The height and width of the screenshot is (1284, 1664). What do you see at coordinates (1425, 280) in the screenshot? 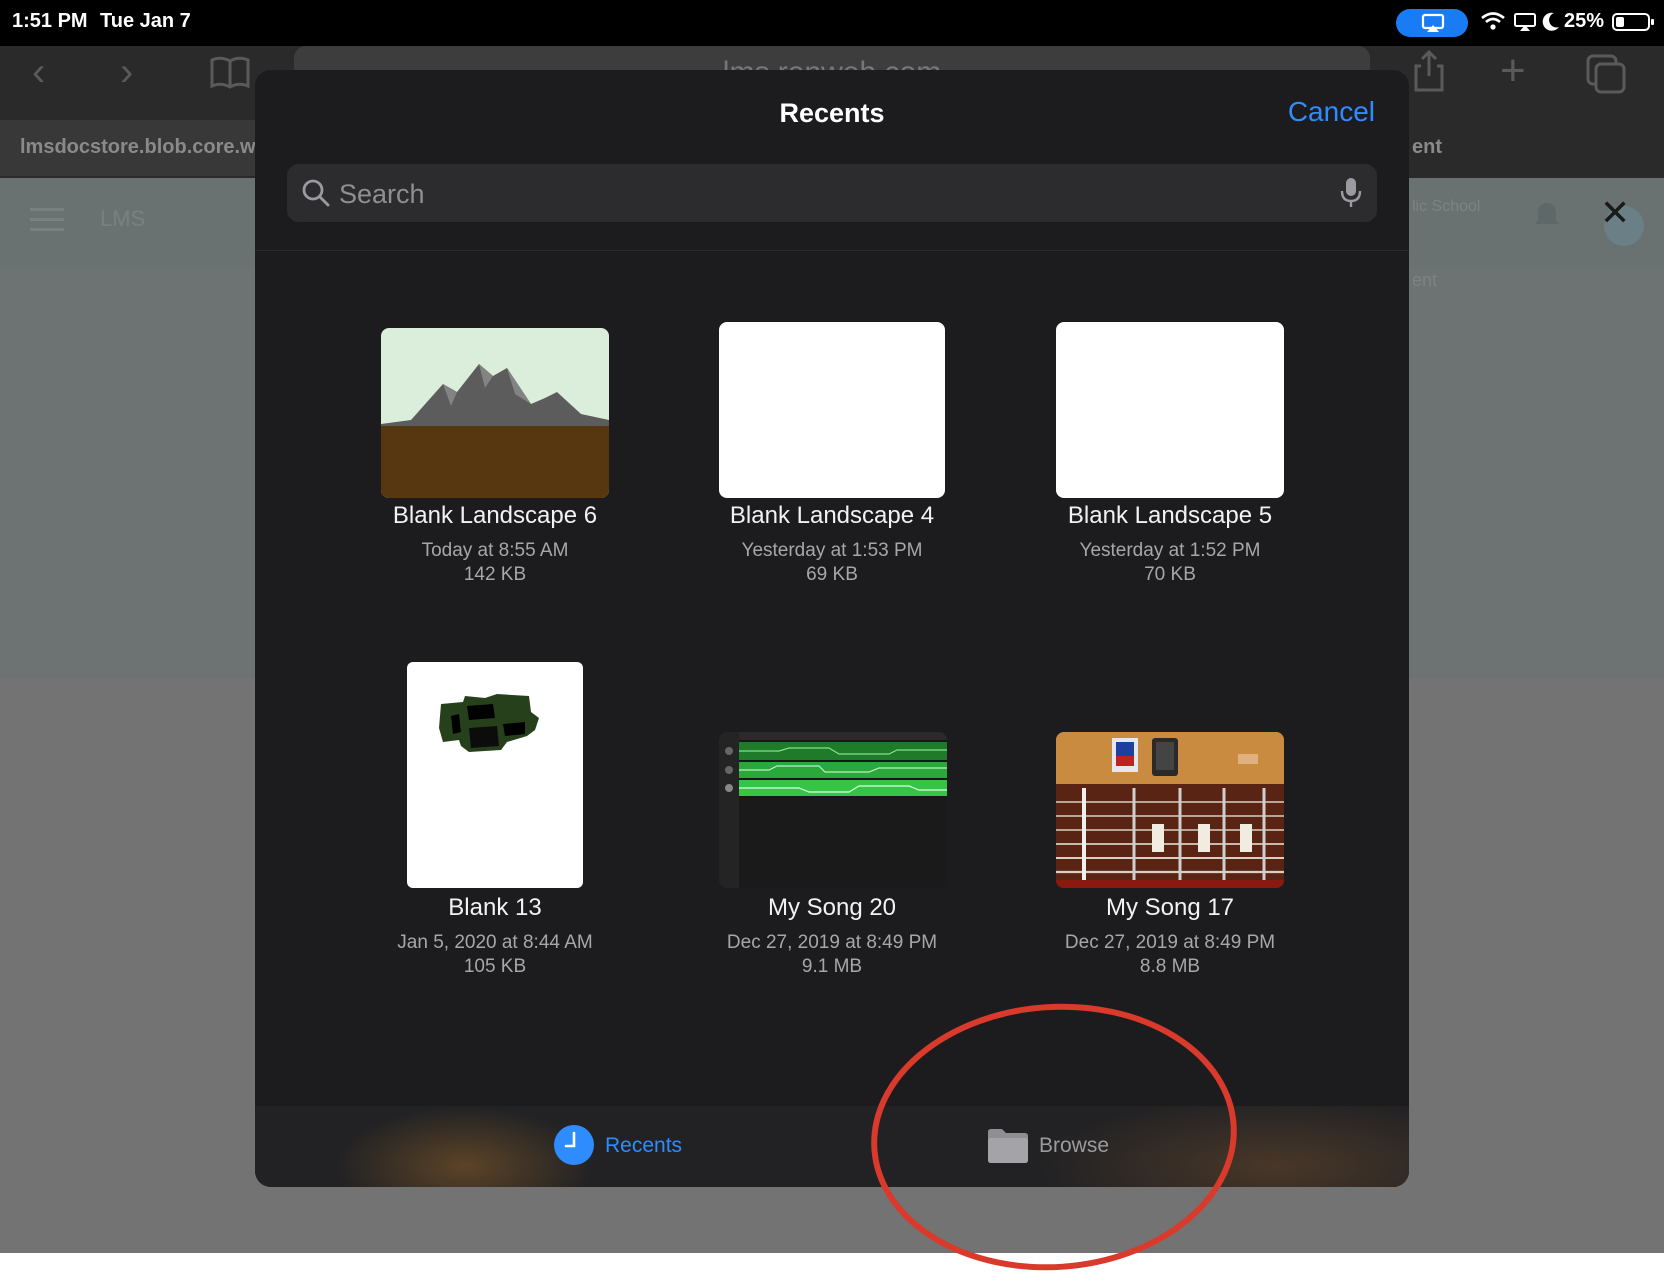
I see `page-side-text: ent` at bounding box center [1425, 280].